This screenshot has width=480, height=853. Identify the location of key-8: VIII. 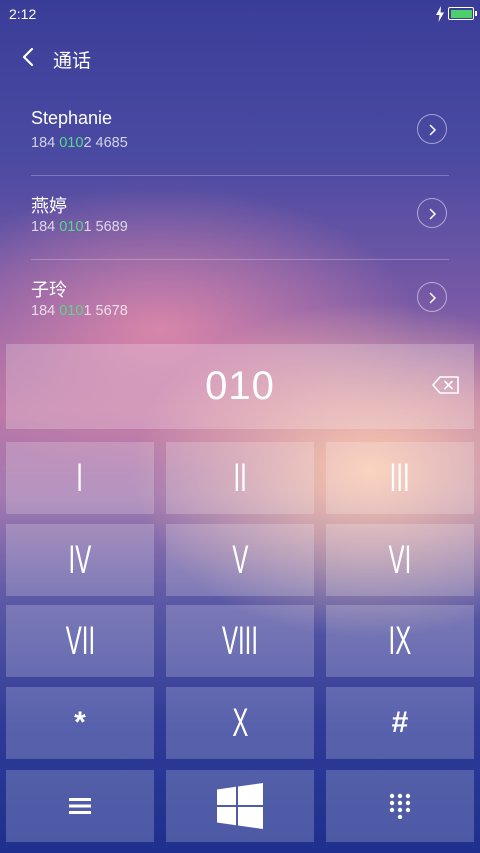
(240, 641).